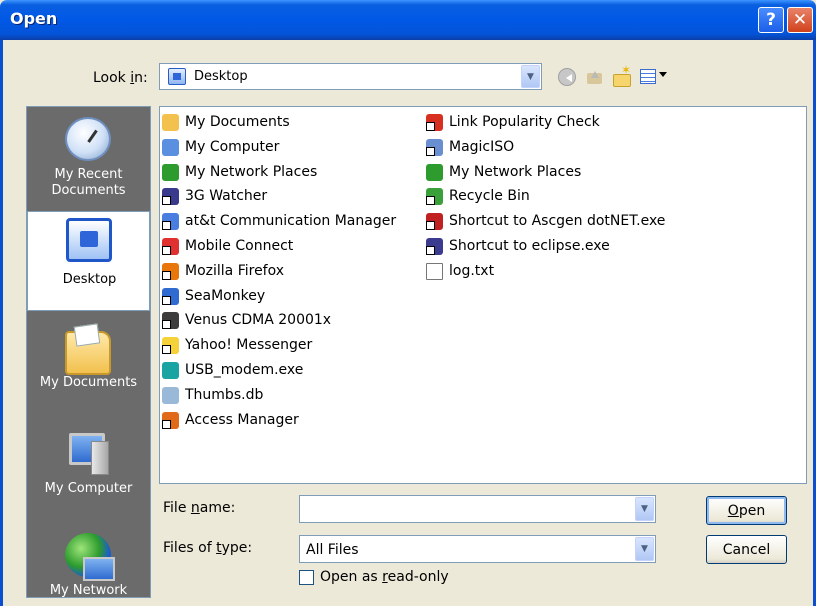  I want to click on eclipse-icon, so click(434, 246).